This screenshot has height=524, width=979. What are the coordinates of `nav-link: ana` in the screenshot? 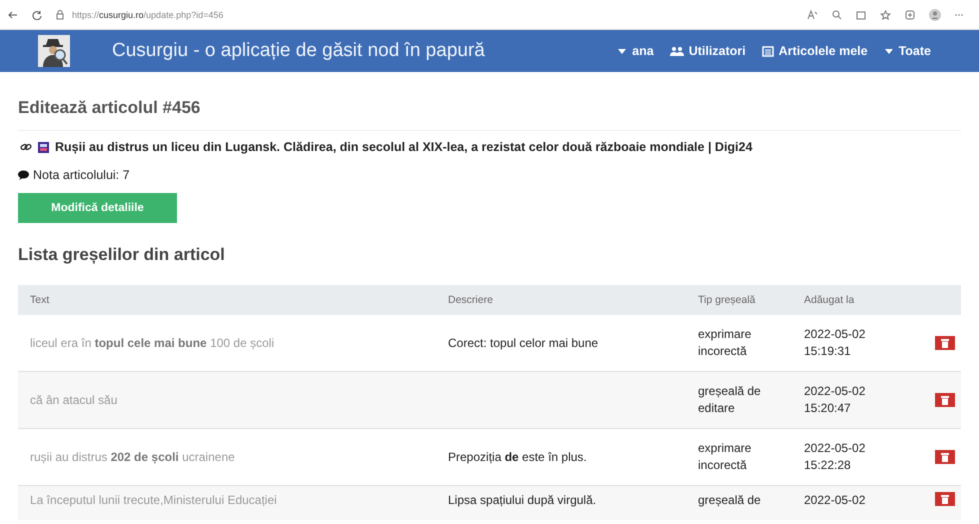 It's located at (635, 51).